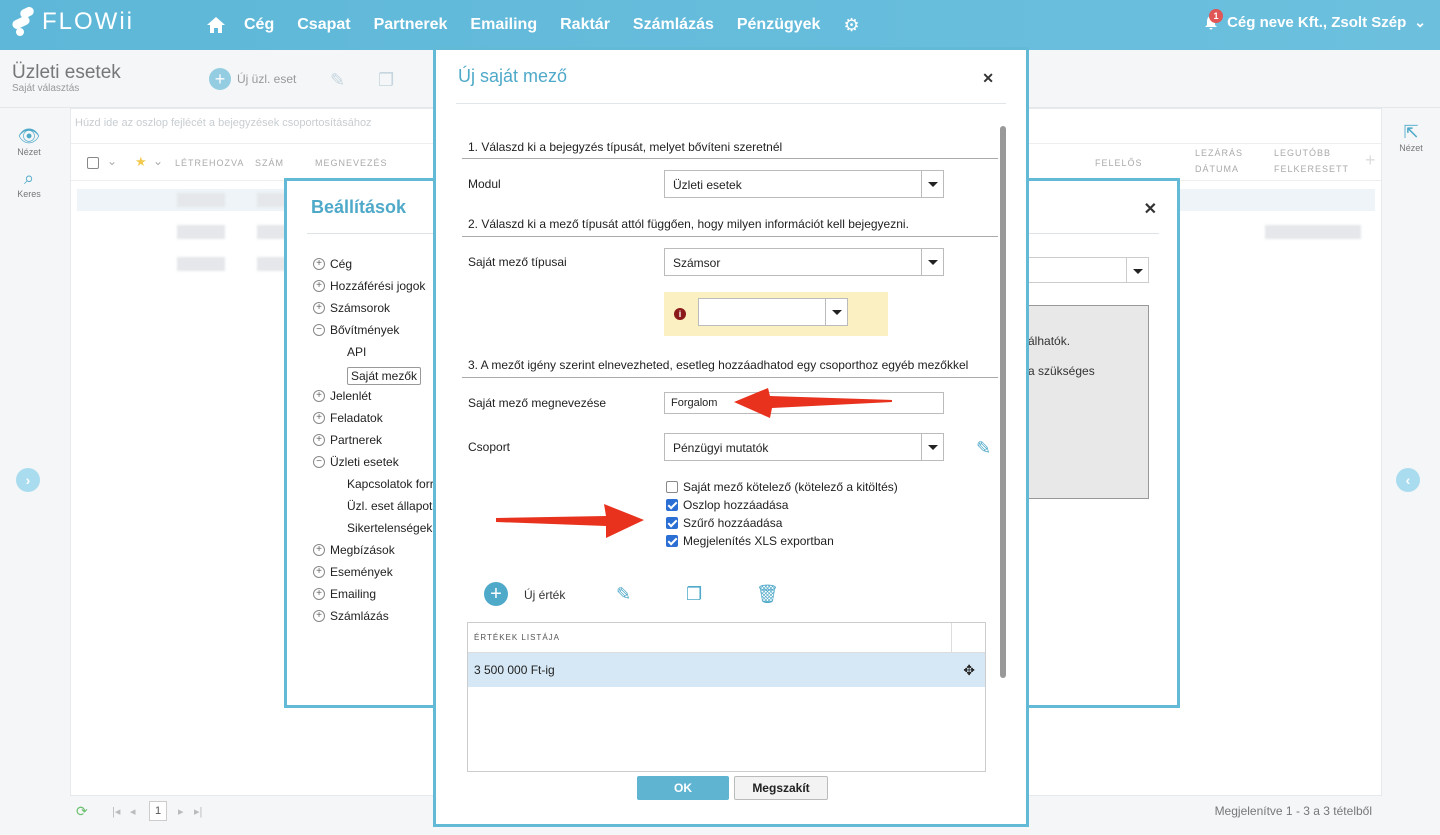 This screenshot has width=1440, height=835. I want to click on filter-checkbox-row: Szűrő hozzáadása, so click(724, 523).